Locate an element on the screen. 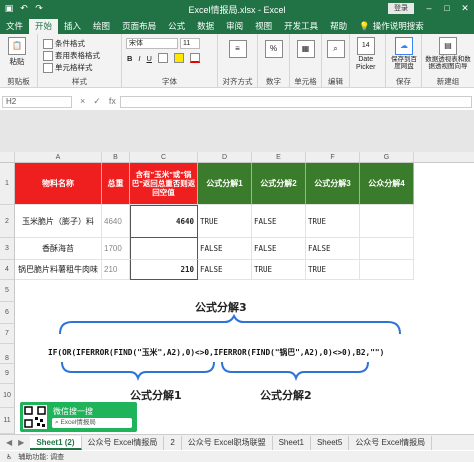 This screenshot has height=462, width=474. annotation-brackets is located at coordinates (230, 347).